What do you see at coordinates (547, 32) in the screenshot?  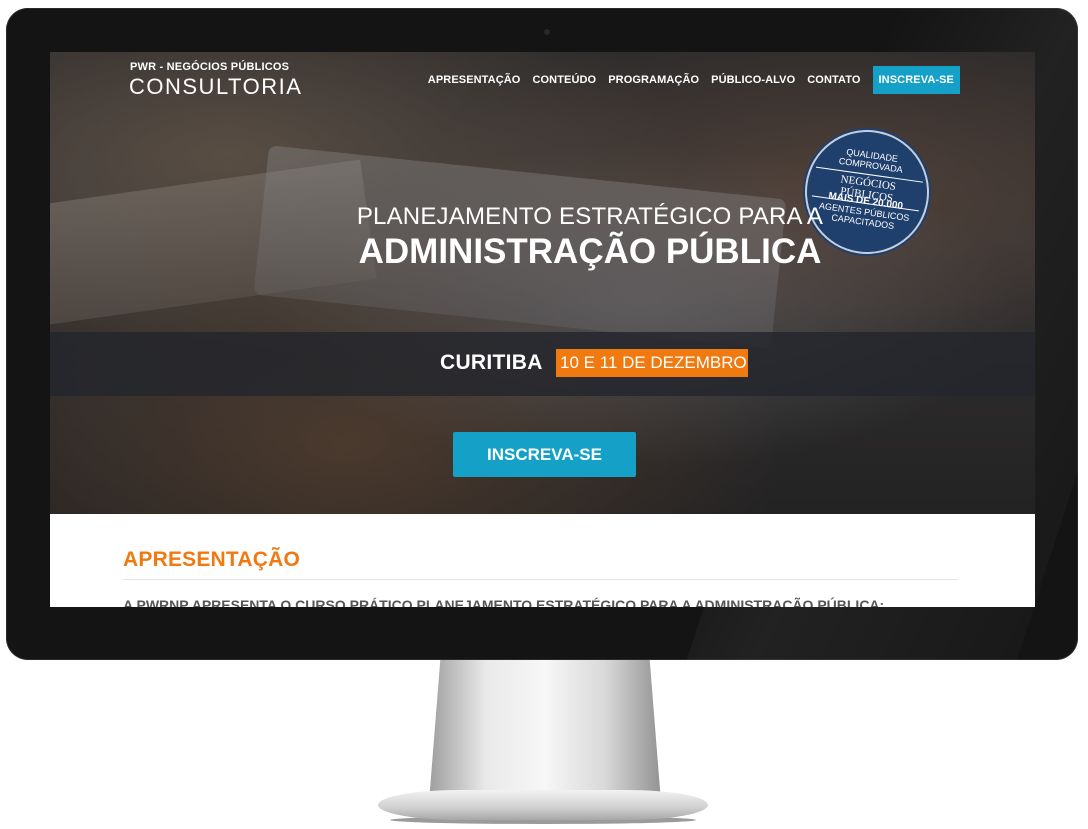 I see `camera-icon` at bounding box center [547, 32].